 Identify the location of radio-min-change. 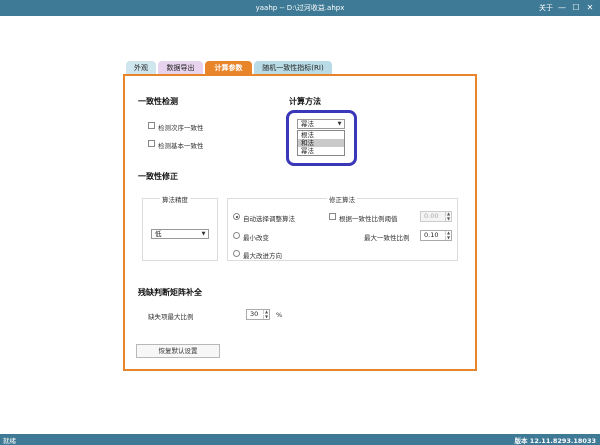
(236, 235).